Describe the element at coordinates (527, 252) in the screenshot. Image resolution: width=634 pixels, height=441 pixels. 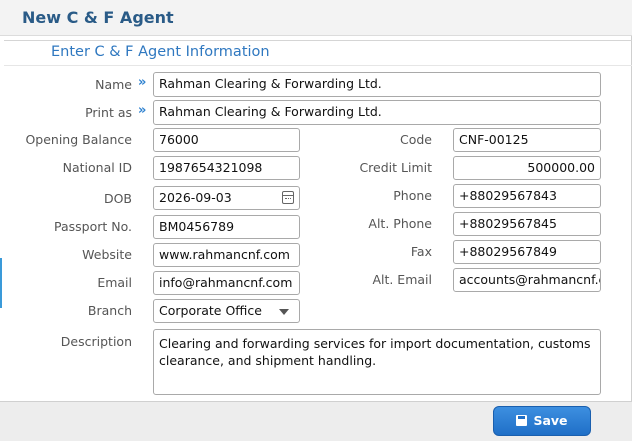
I see `fax-input: +88029567849` at that location.